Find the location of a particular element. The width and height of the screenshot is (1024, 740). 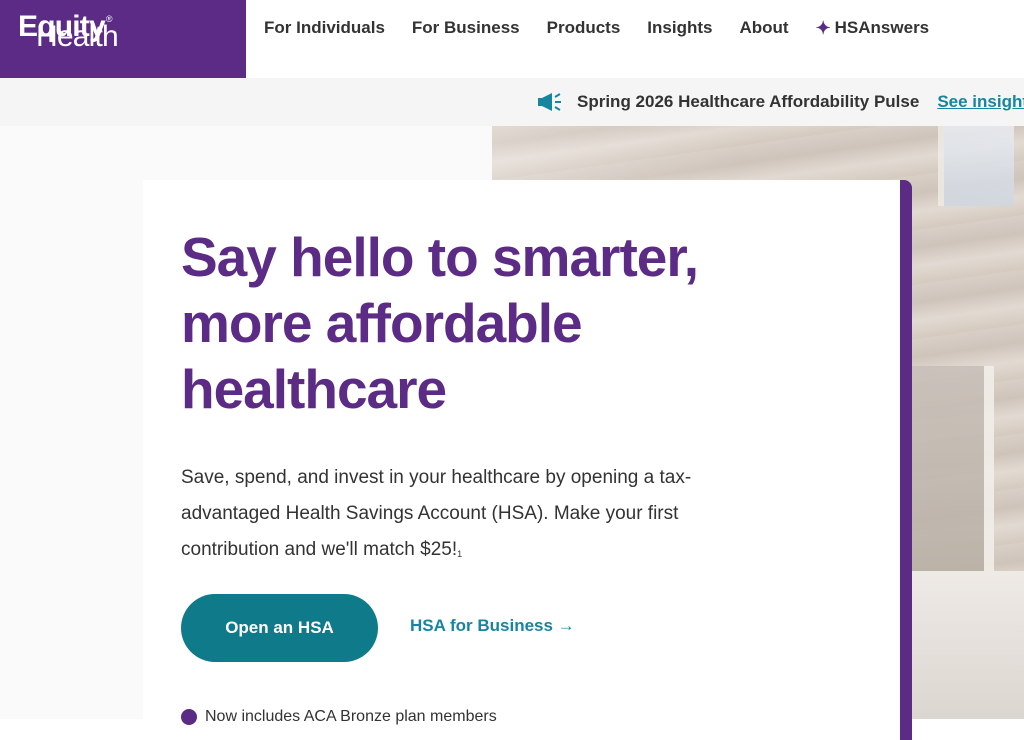

hero-note: Now includes ACA Bronze plan members is located at coordinates (339, 717).